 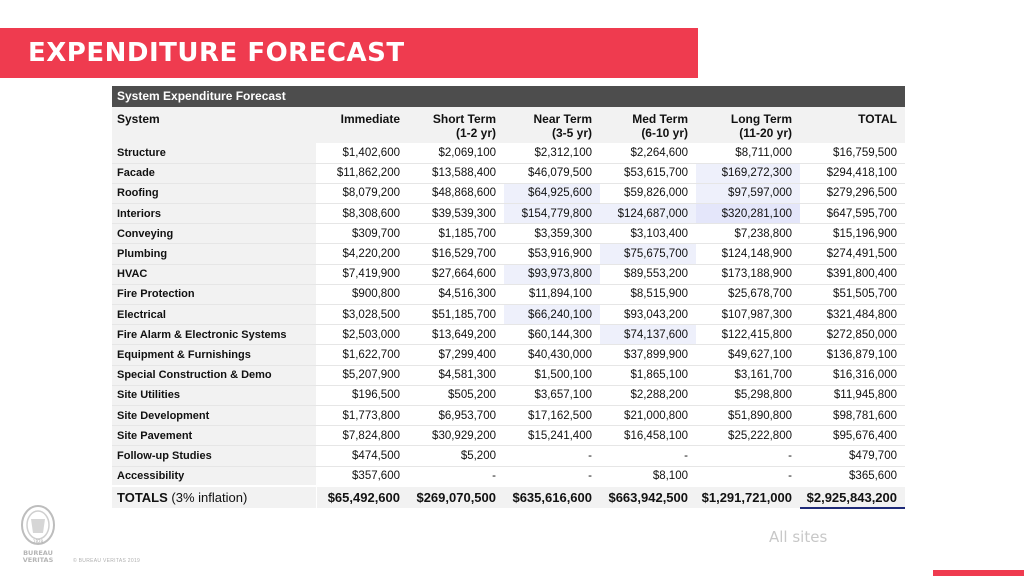 I want to click on table-row: Accessibility $357,600- - $8,100- $365,600, so click(x=508, y=476).